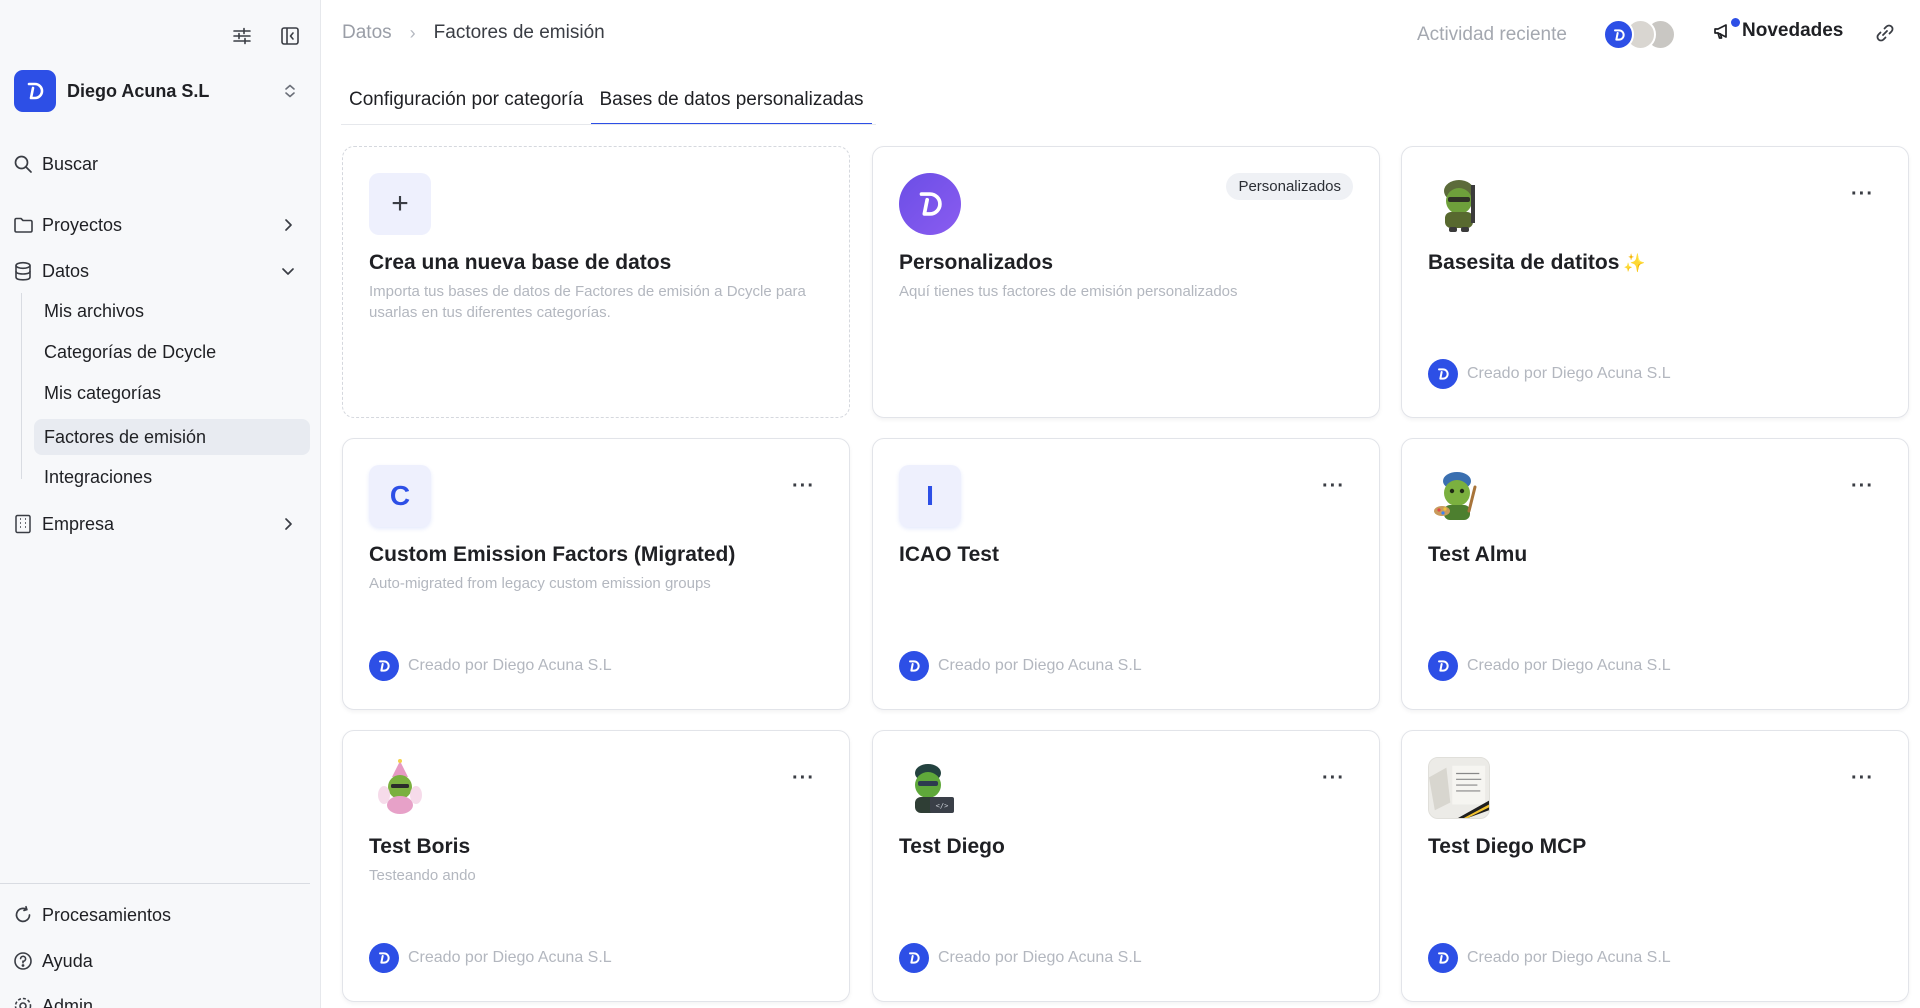  I want to click on sidebar-subitem-label: Integraciones, so click(98, 476).